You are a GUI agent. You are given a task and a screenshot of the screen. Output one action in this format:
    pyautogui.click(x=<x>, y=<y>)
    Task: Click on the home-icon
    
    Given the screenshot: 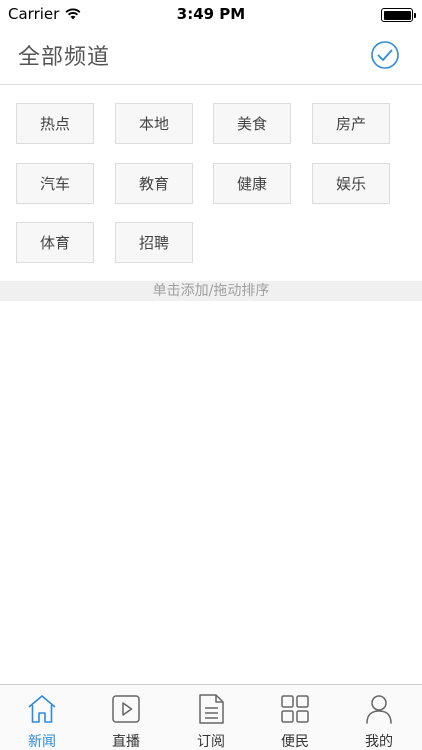 What is the action you would take?
    pyautogui.click(x=42, y=709)
    